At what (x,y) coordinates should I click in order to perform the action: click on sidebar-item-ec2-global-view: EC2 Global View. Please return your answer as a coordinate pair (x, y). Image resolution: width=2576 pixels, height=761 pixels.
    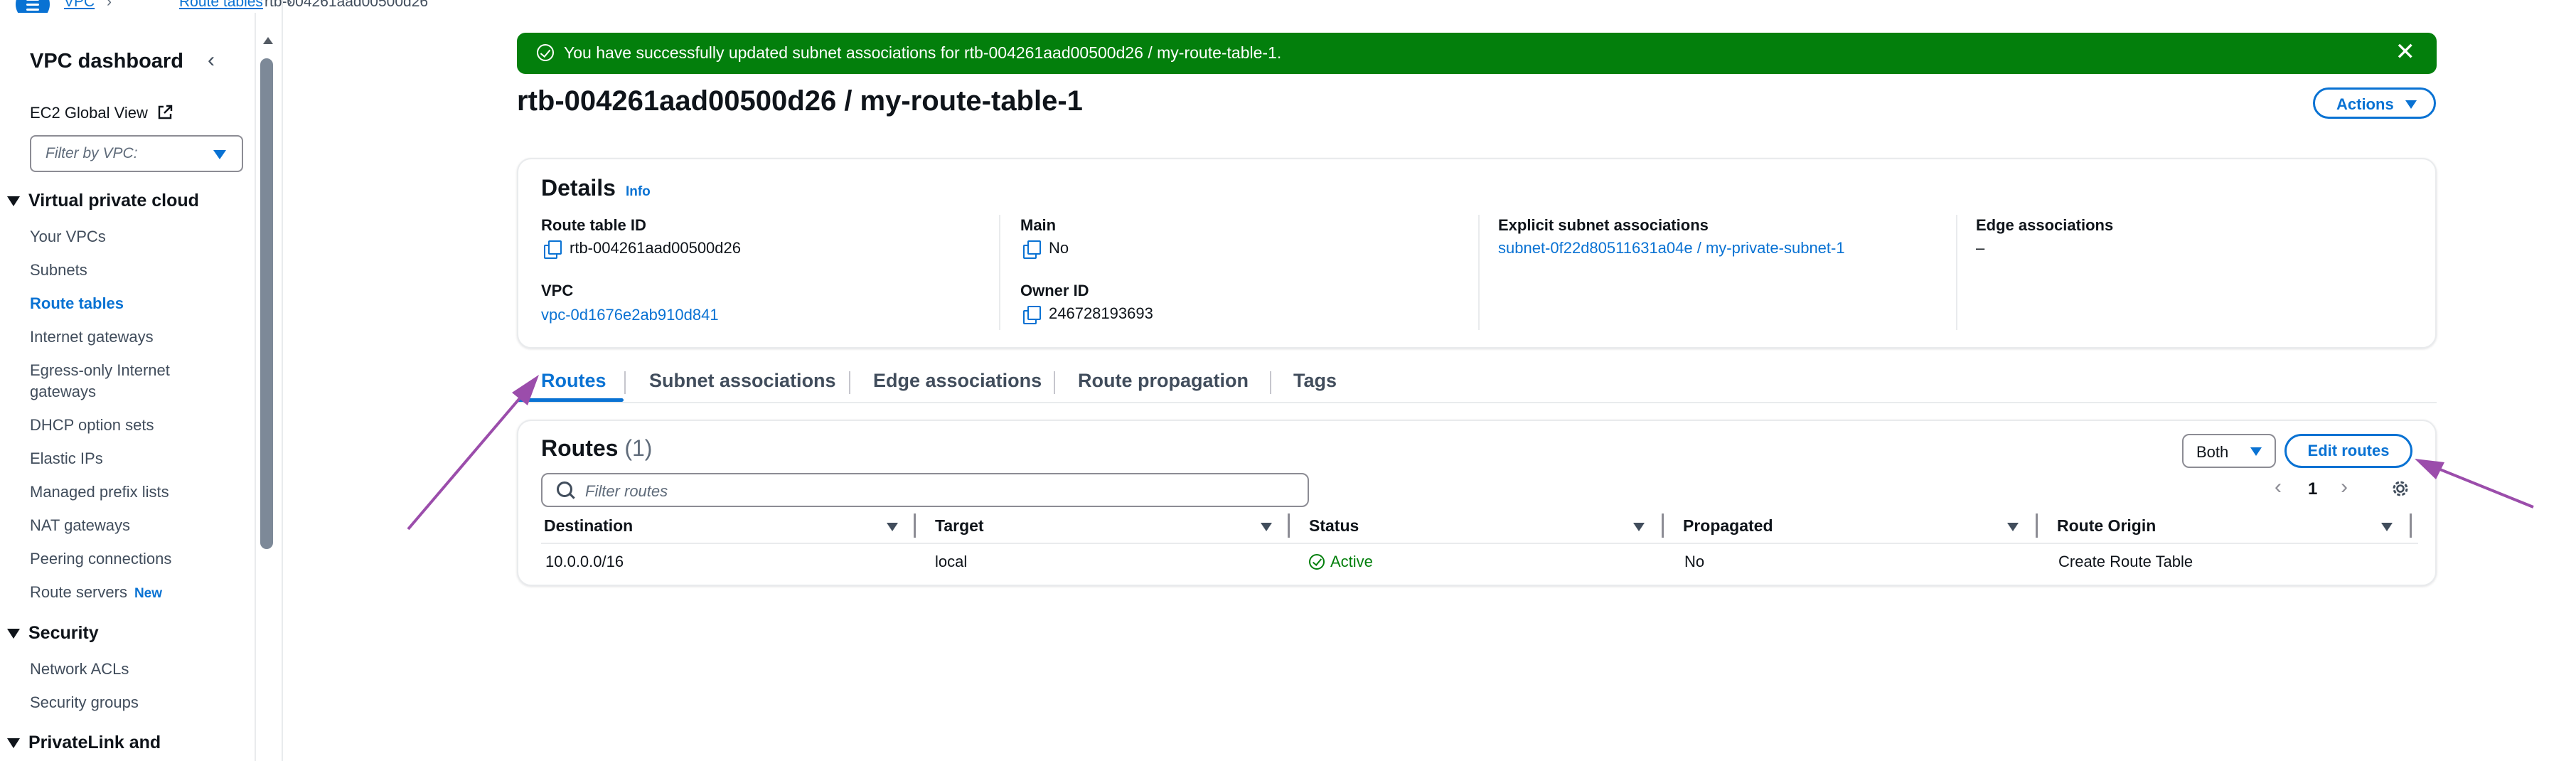
    Looking at the image, I should click on (101, 113).